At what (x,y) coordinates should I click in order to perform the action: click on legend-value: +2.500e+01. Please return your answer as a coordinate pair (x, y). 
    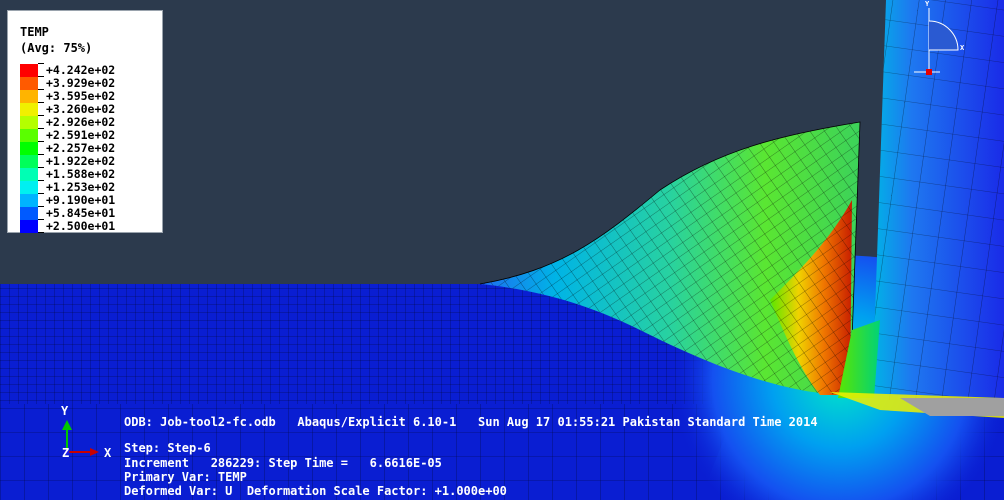
    Looking at the image, I should click on (81, 226).